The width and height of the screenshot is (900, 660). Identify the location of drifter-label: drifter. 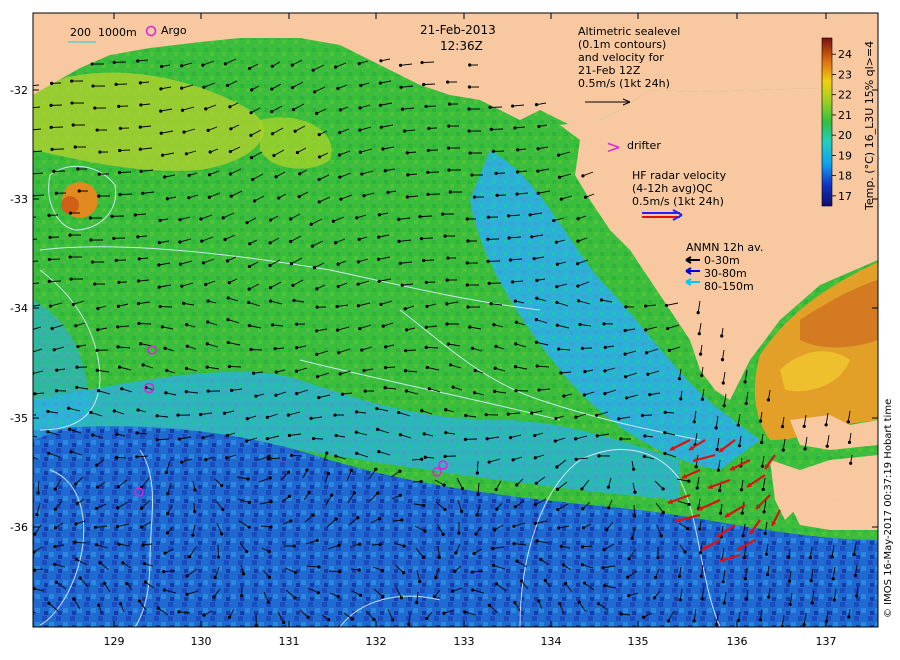
(644, 145).